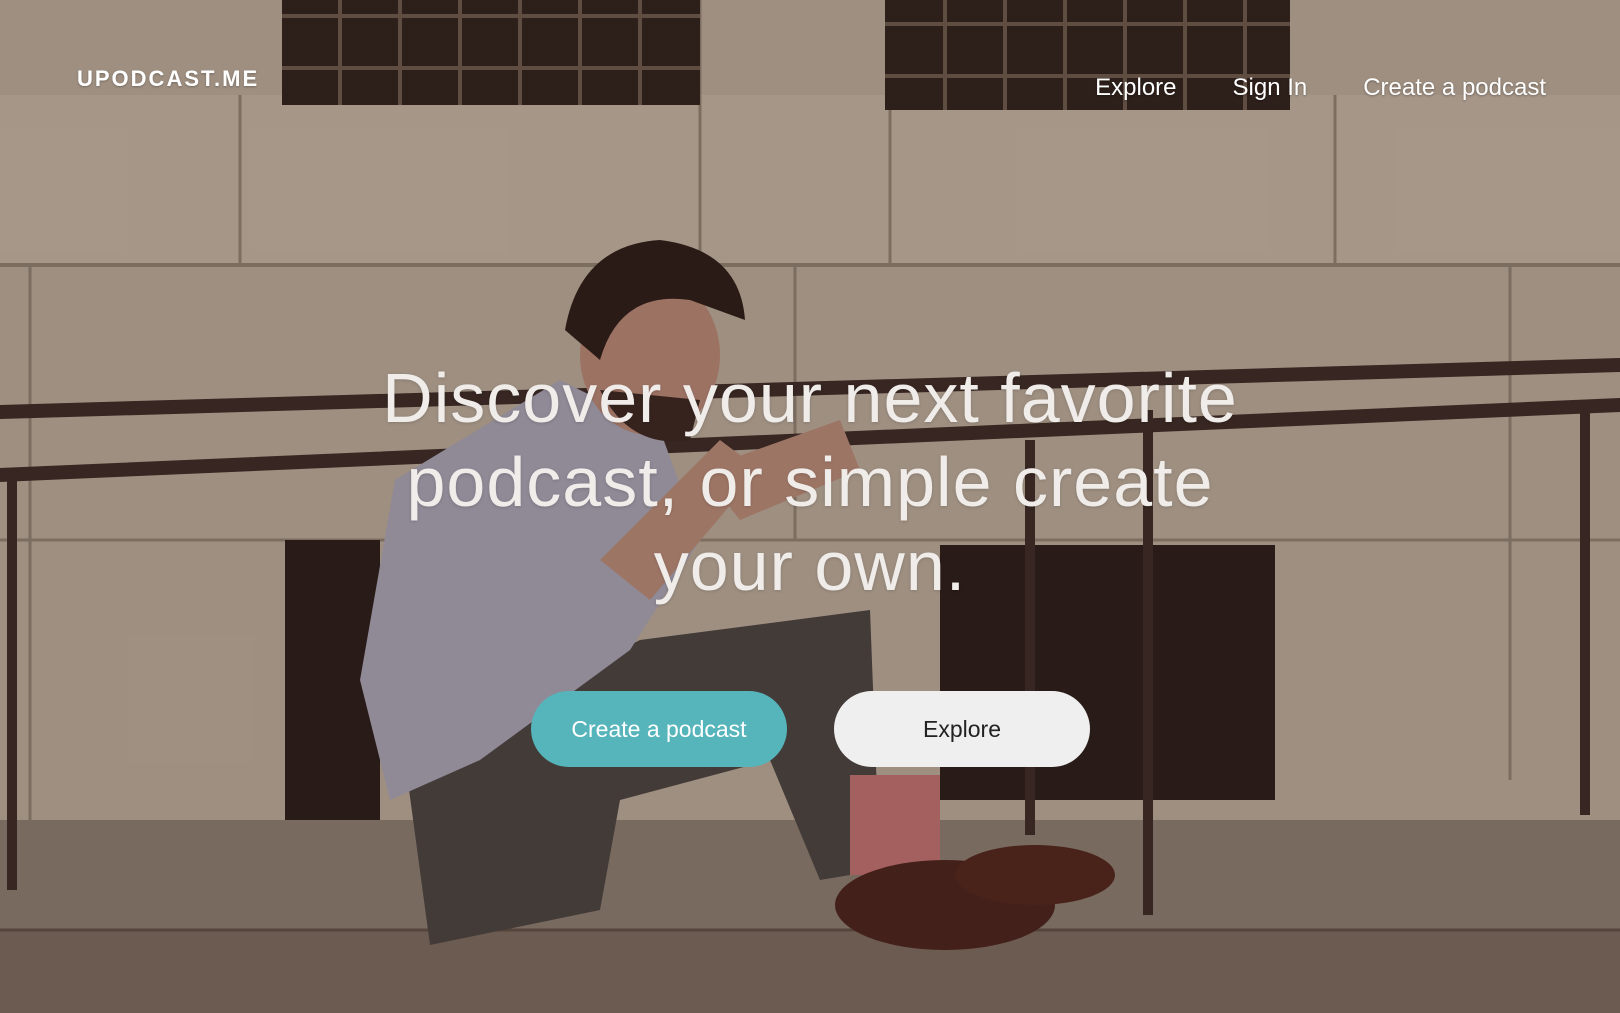  Describe the element at coordinates (1320, 88) in the screenshot. I see `top-nav: Explore Sign In Create a podcast` at that location.